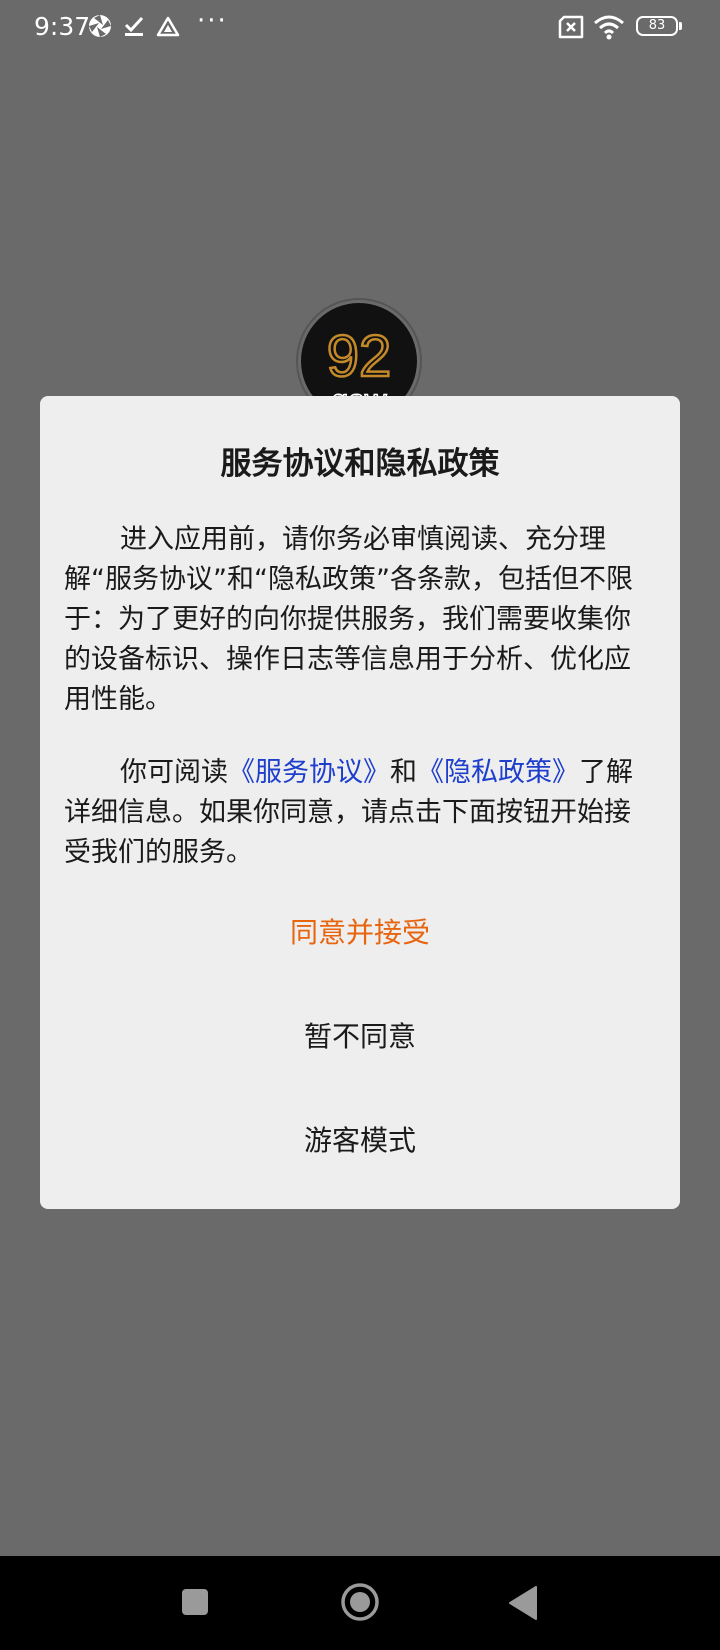  I want to click on dialog-title: 服务协议和隐私政策, so click(360, 464).